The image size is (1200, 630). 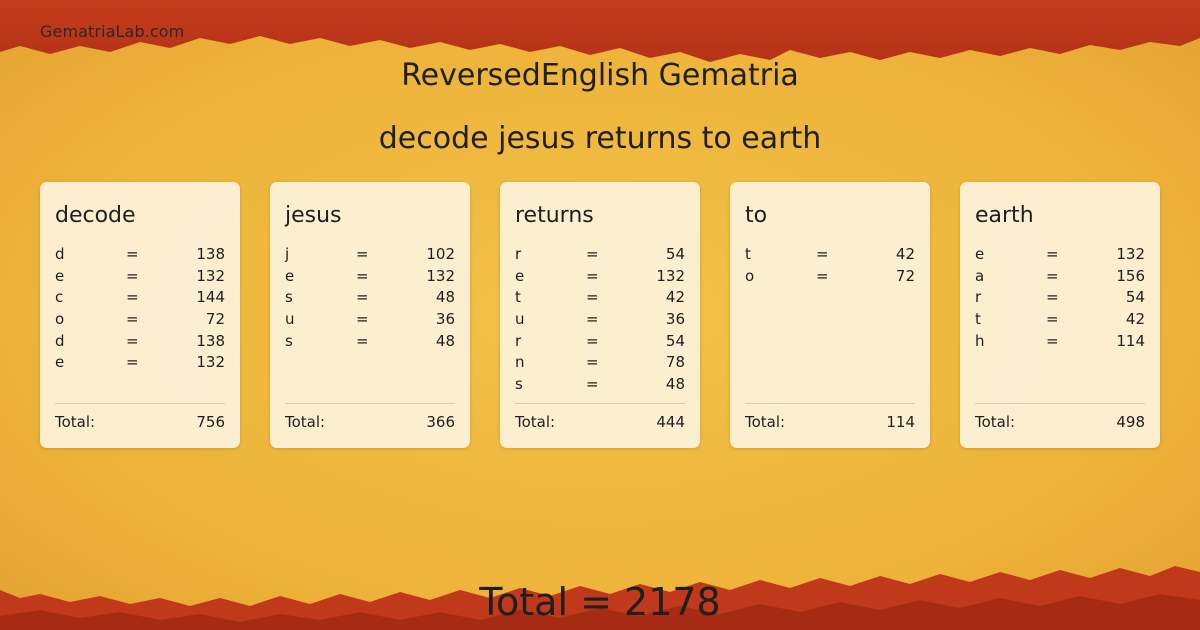 I want to click on letter: j, so click(x=287, y=254).